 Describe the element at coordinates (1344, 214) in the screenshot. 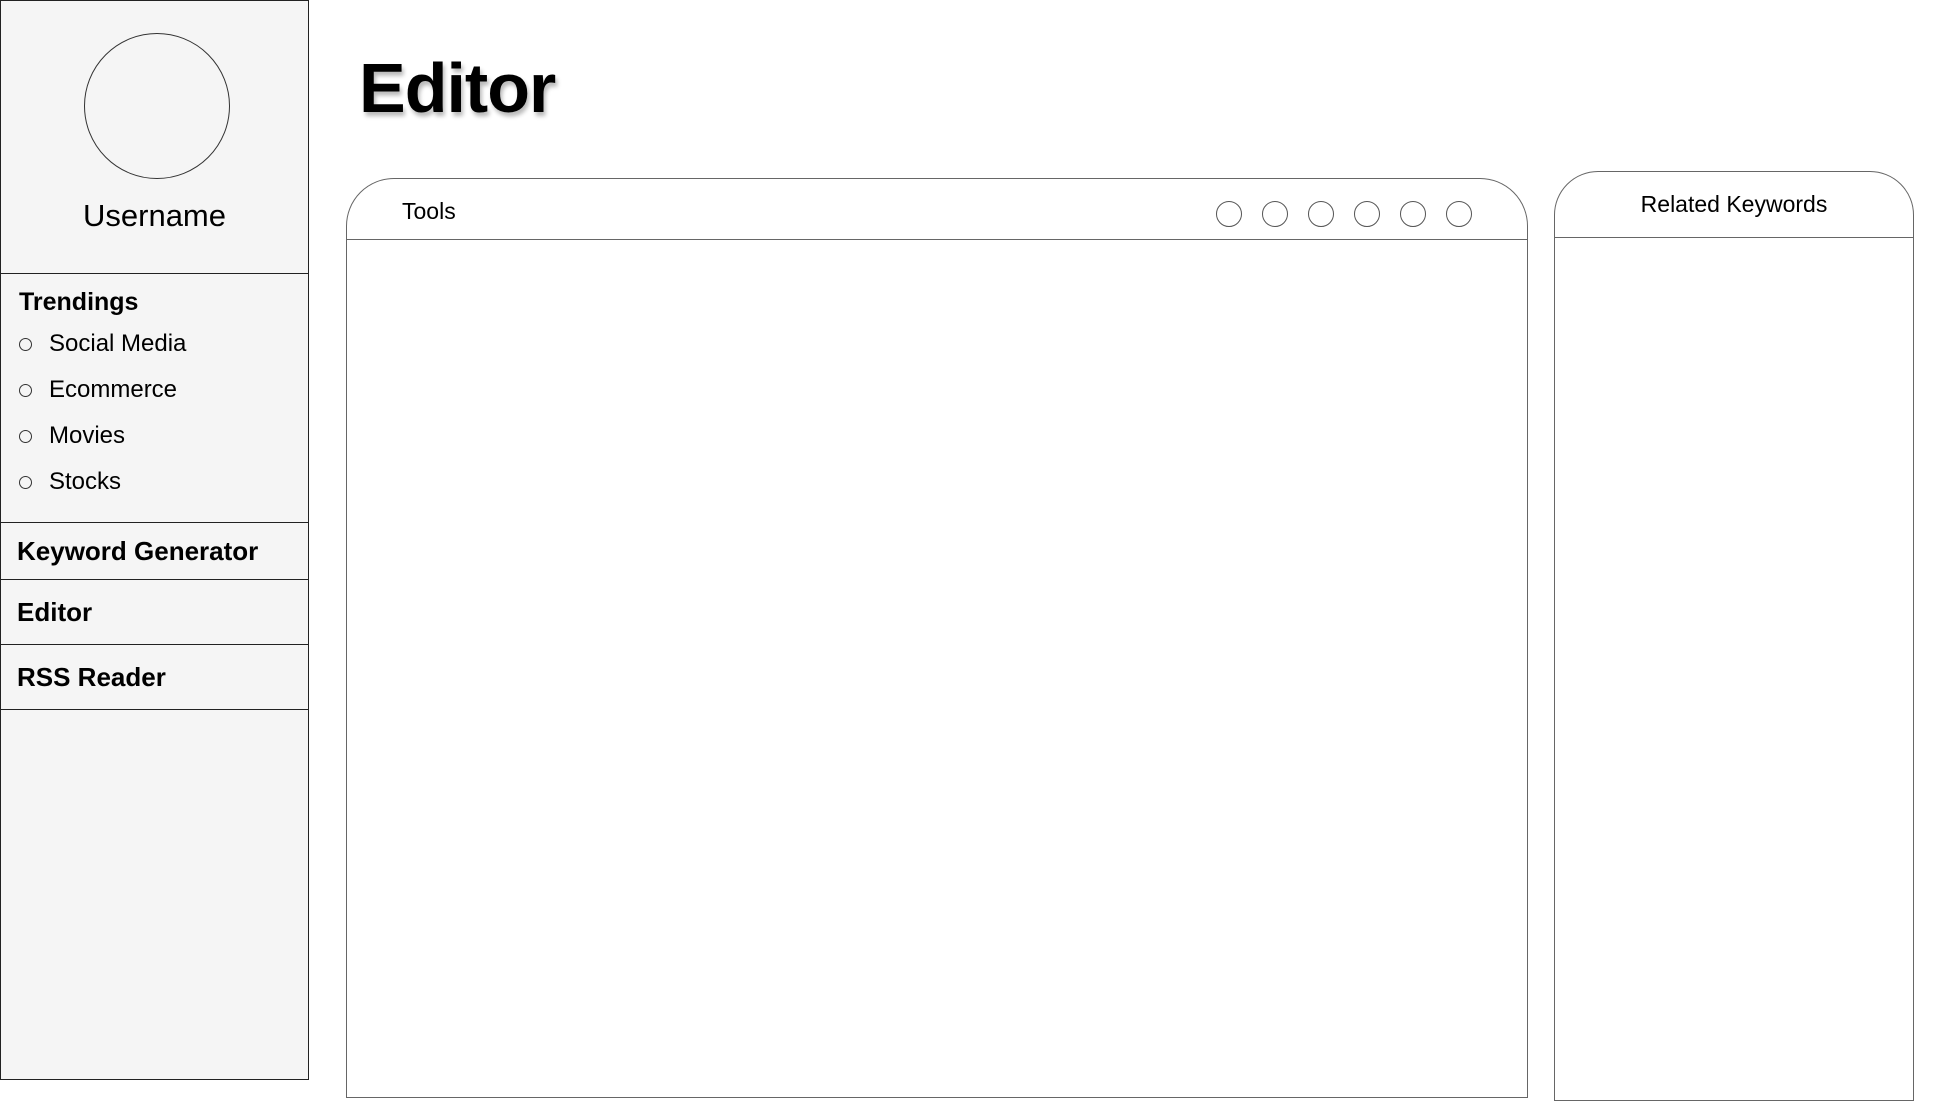

I see `tool-buttons` at that location.